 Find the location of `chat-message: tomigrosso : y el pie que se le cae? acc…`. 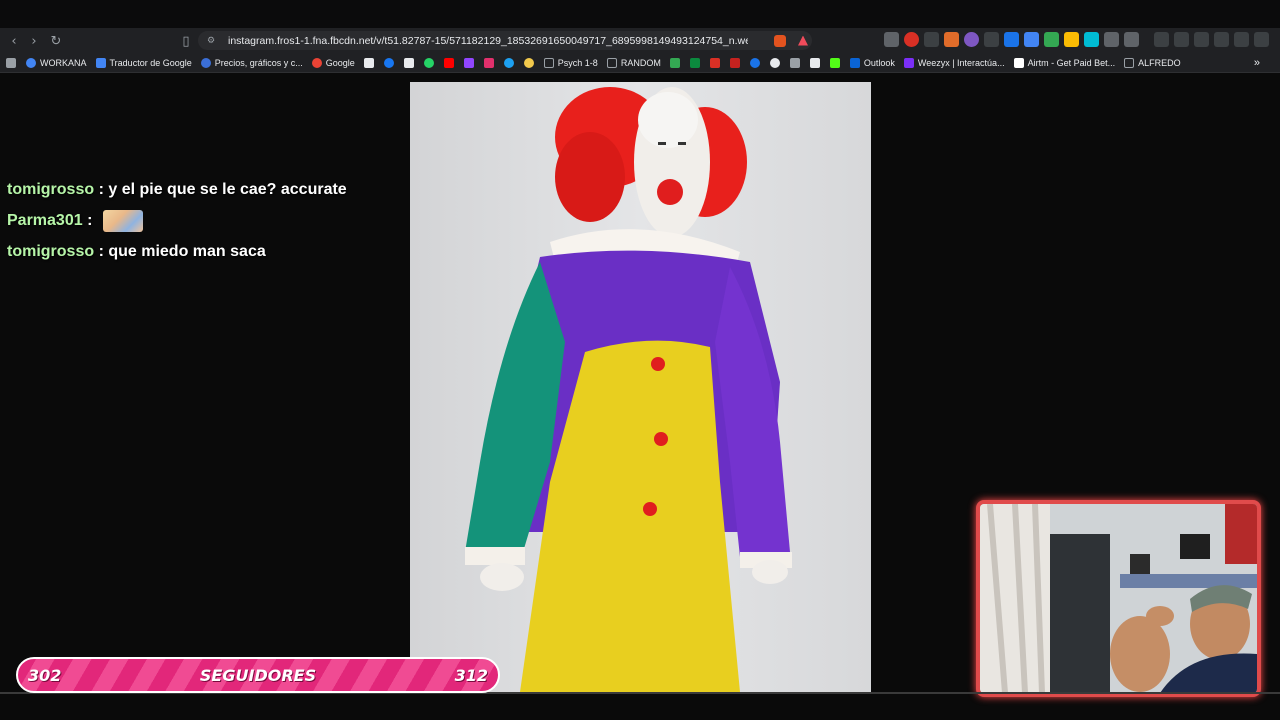

chat-message: tomigrosso : y el pie que se le cae? acc… is located at coordinates (177, 189).